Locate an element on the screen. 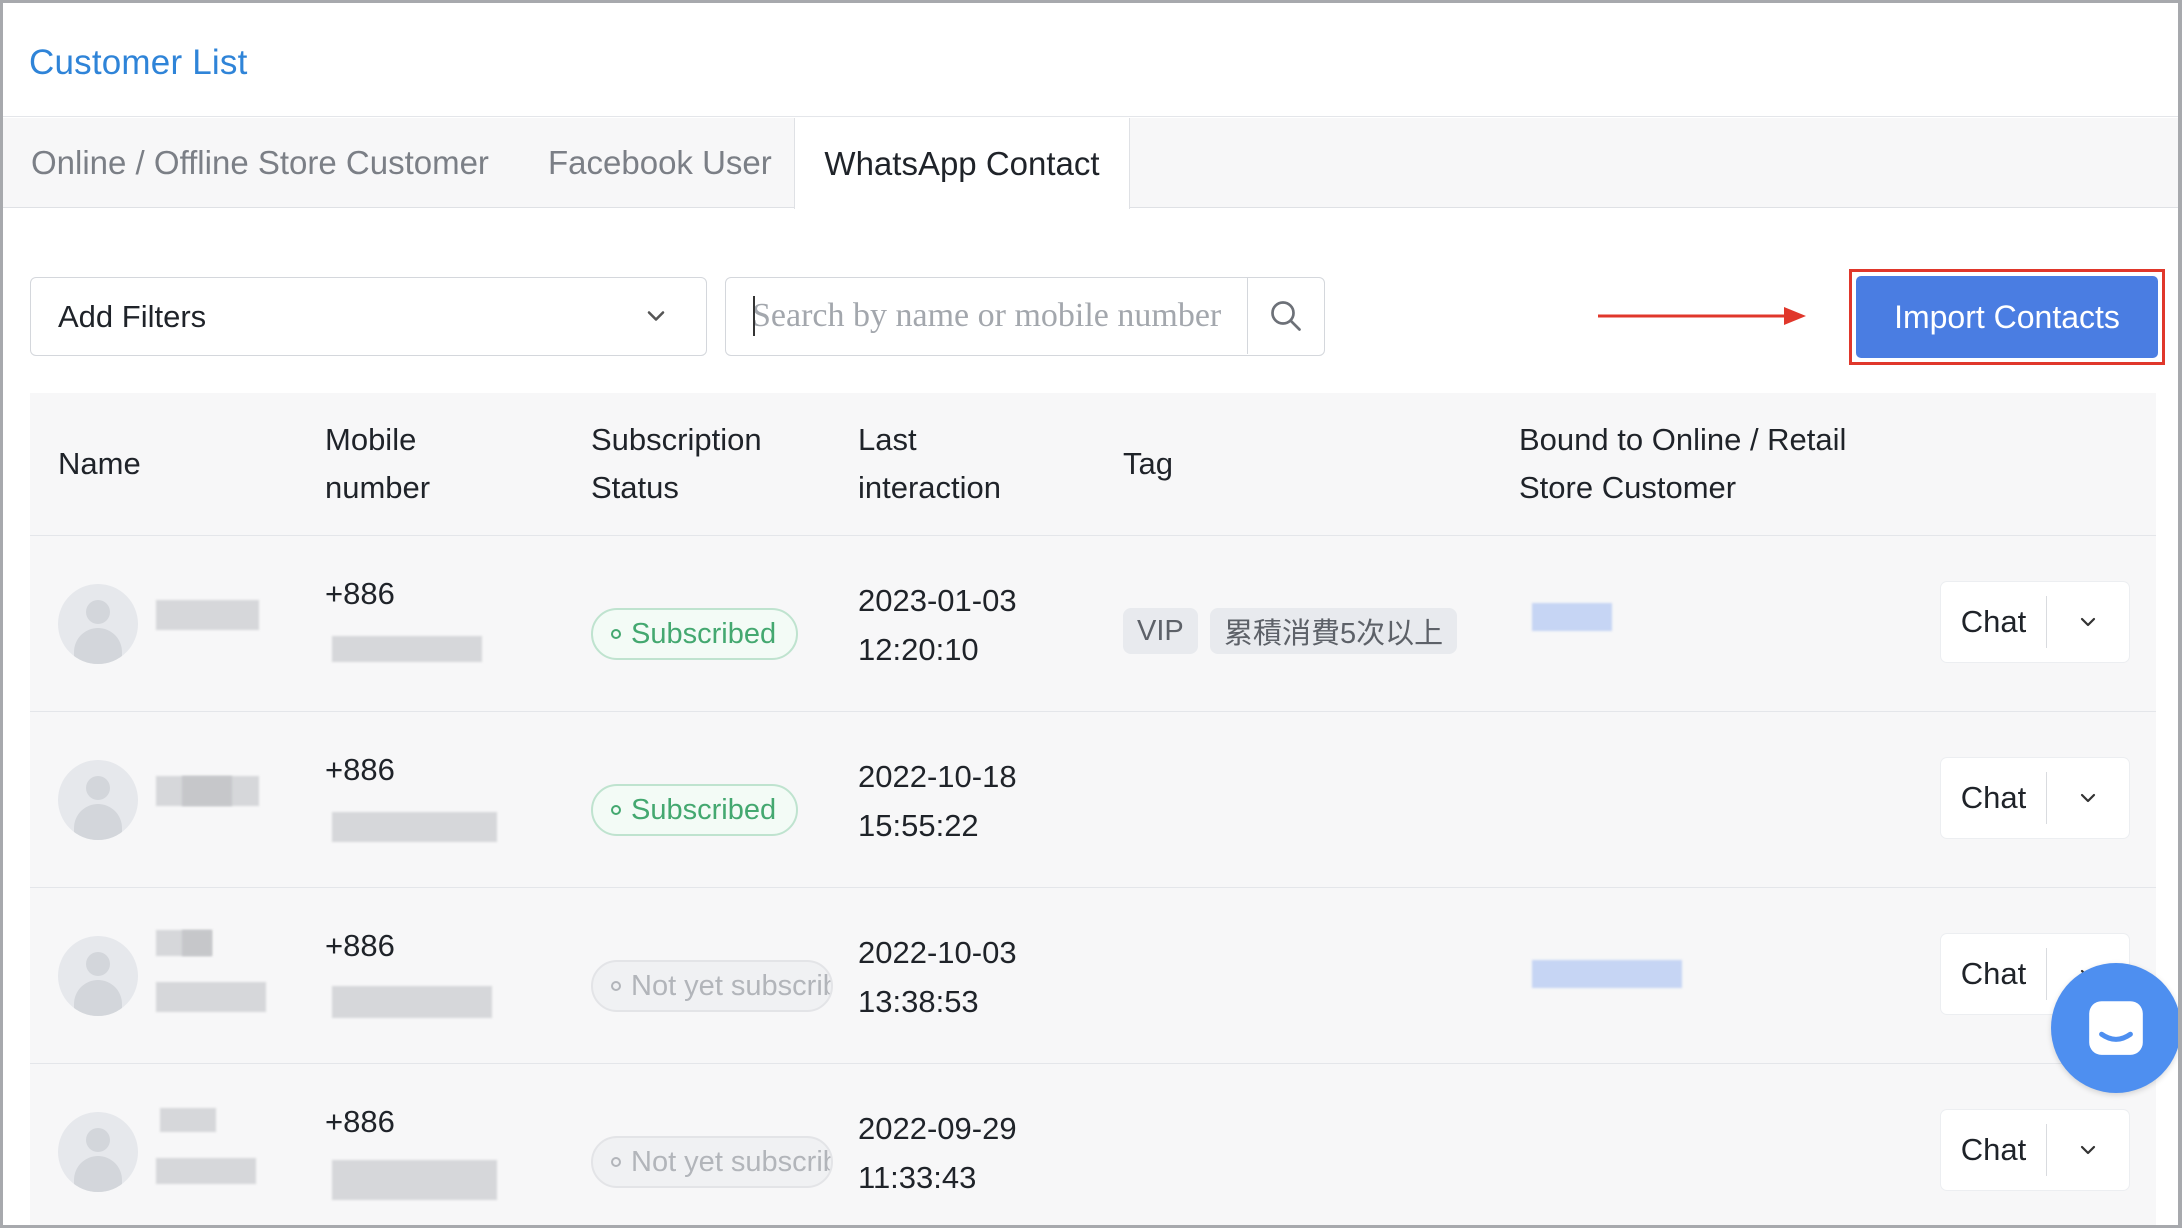 The height and width of the screenshot is (1228, 2182). annotation-arrow is located at coordinates (1702, 316).